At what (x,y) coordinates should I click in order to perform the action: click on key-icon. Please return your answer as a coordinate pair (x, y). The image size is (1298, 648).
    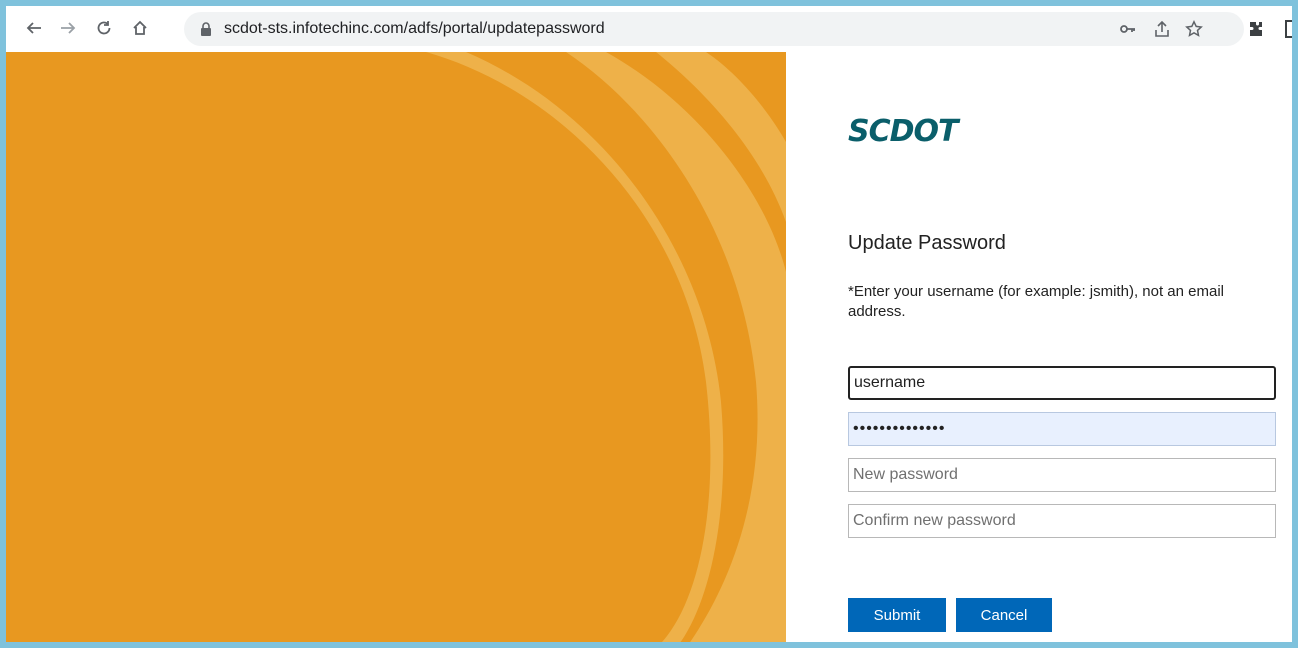
    Looking at the image, I should click on (1128, 29).